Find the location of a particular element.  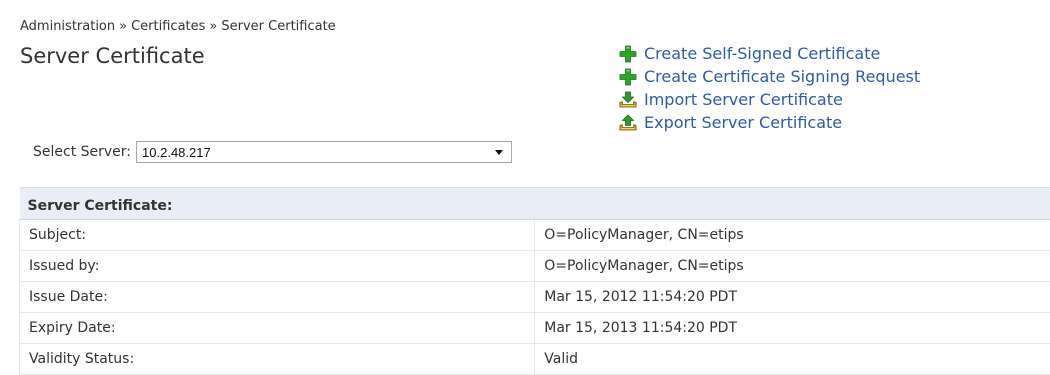

action-label: Import Server Certificate is located at coordinates (743, 99).